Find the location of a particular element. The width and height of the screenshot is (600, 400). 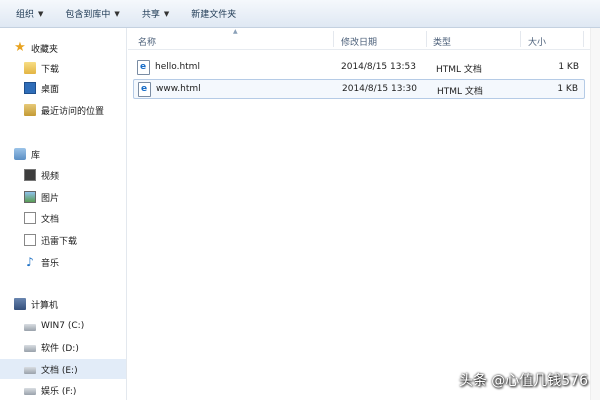

nav-label: 计算机 is located at coordinates (45, 305).